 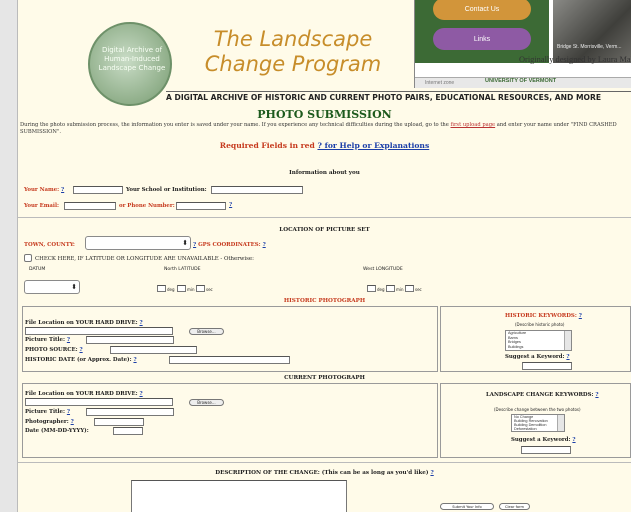 I want to click on historic-file-input, so click(x=99, y=331).